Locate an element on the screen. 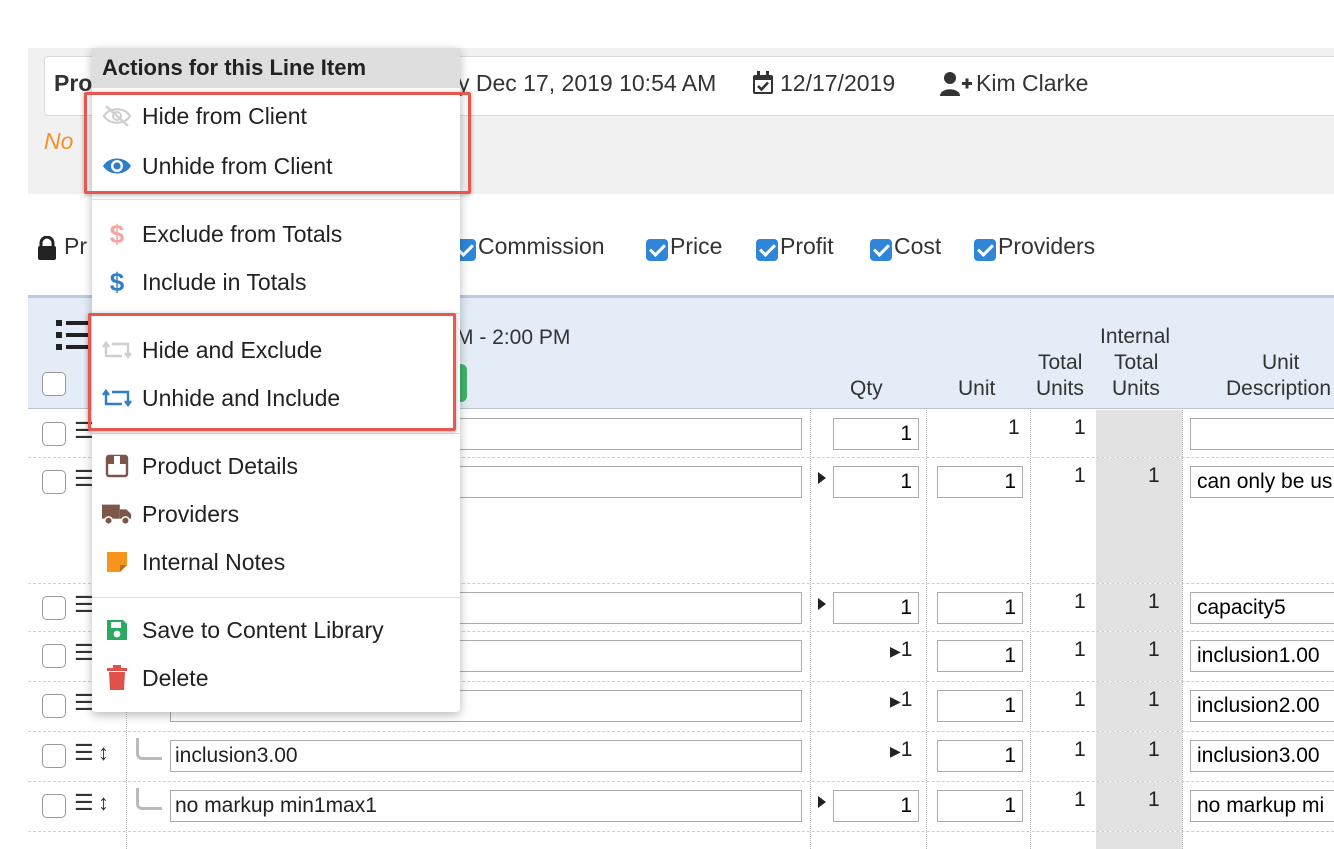 This screenshot has width=1334, height=849. menu-item-providers: Providers is located at coordinates (276, 514).